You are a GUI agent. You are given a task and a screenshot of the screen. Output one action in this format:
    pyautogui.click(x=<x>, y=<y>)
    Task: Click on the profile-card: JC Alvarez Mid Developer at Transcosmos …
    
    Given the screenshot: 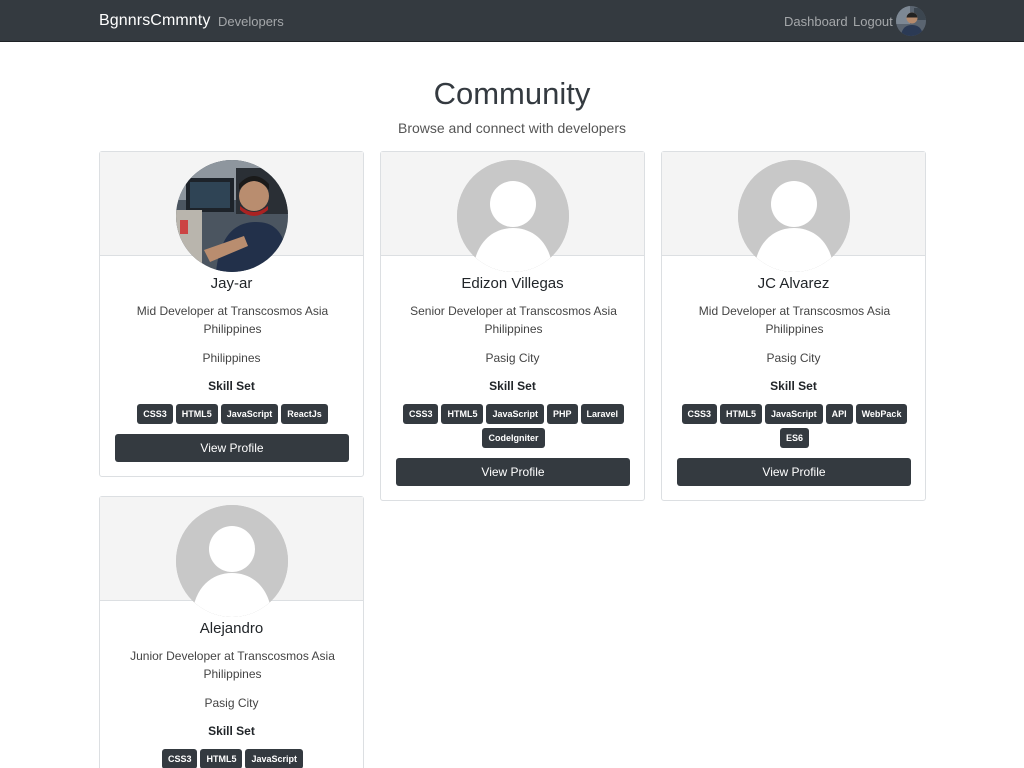 What is the action you would take?
    pyautogui.click(x=793, y=326)
    